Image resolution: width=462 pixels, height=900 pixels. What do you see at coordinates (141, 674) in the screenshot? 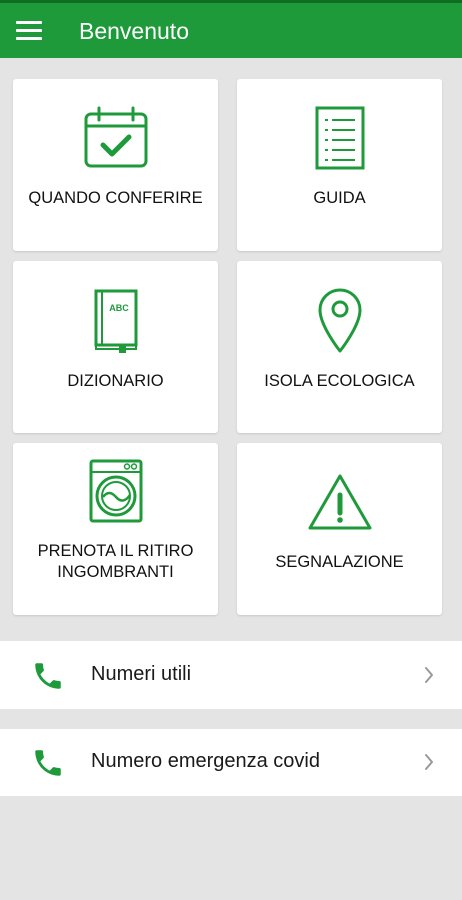
I see `list-item-label: Numeri utili` at bounding box center [141, 674].